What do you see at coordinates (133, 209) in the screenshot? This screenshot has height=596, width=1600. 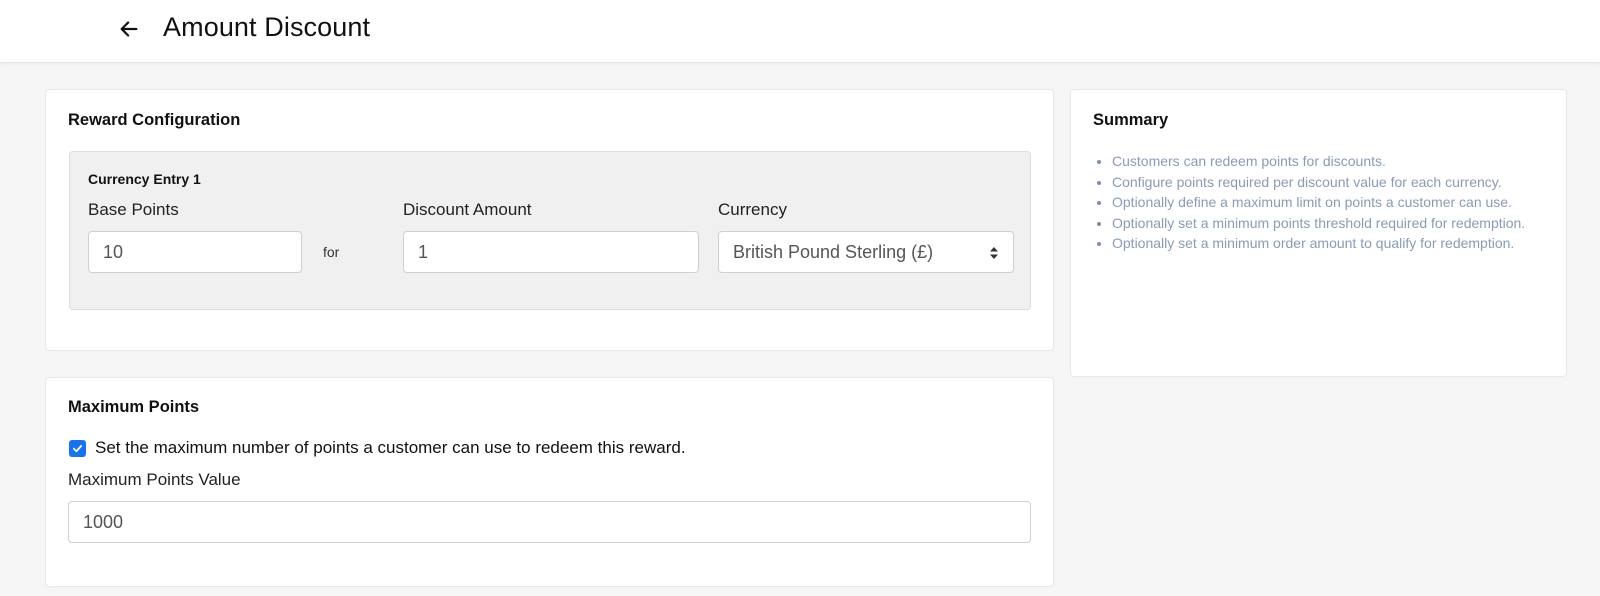 I see `base-points-label: Base Points` at bounding box center [133, 209].